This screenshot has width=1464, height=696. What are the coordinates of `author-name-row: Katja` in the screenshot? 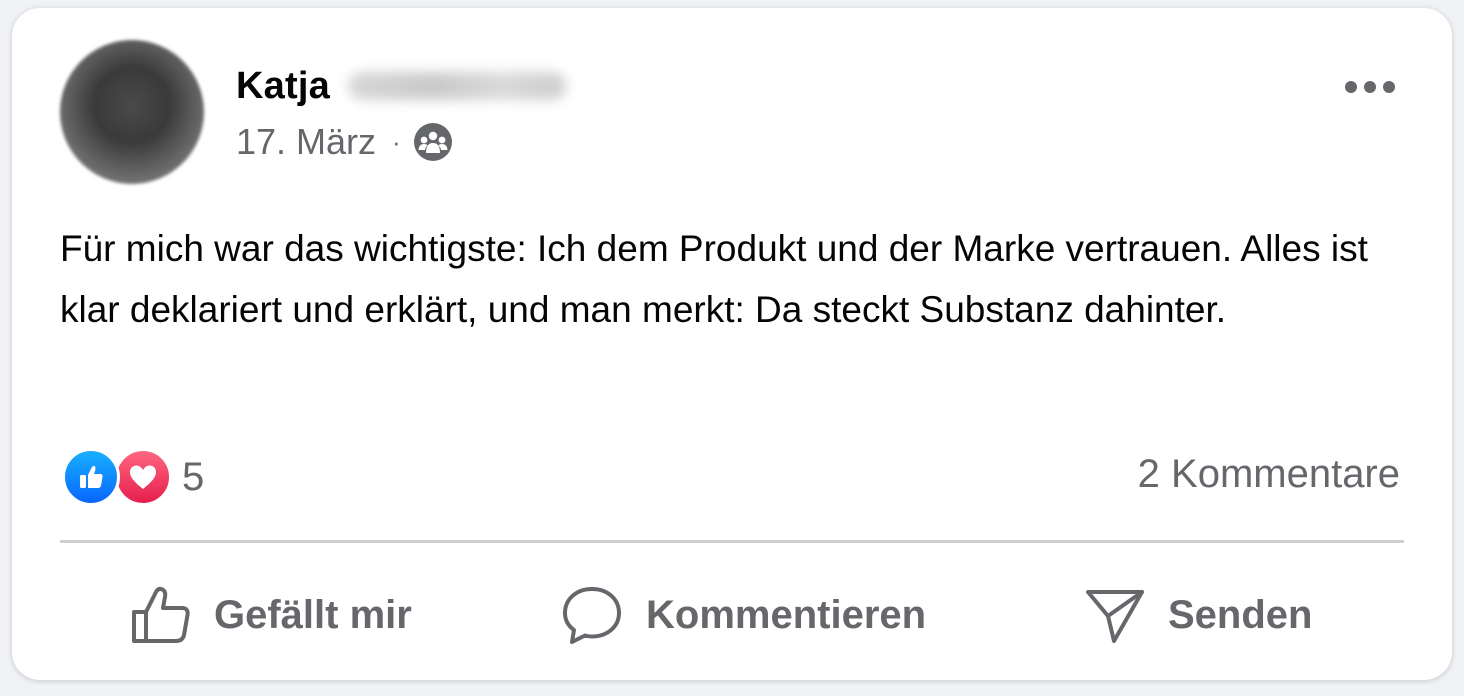 It's located at (401, 86).